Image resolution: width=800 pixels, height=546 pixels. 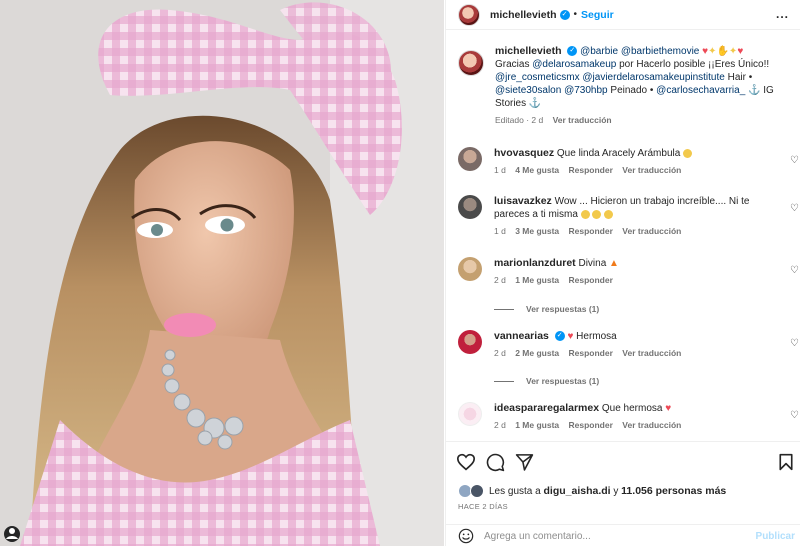 What do you see at coordinates (521, 336) in the screenshot?
I see `comment-username: vannearias` at bounding box center [521, 336].